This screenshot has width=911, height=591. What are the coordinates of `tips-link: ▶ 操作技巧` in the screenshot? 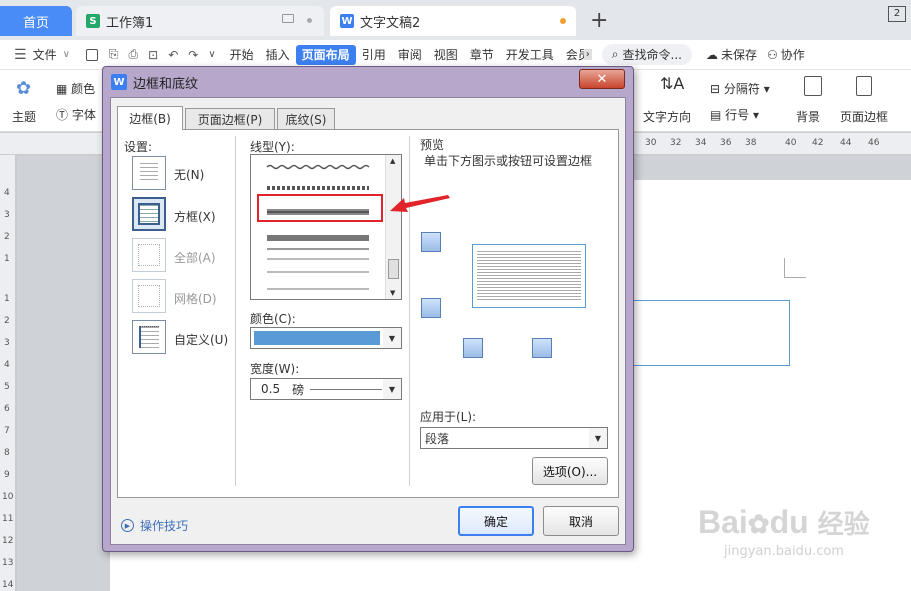 It's located at (154, 525).